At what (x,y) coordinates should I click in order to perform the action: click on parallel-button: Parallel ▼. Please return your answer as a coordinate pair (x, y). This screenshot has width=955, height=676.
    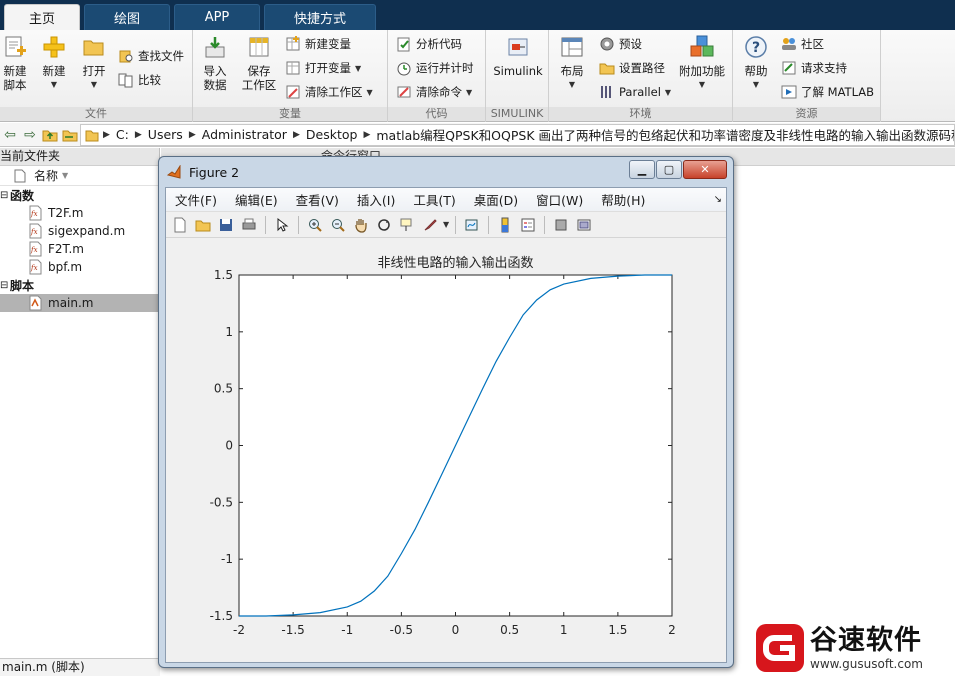
    Looking at the image, I should click on (635, 92).